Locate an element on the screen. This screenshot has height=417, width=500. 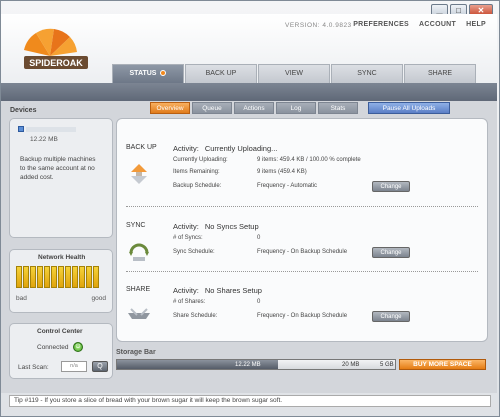
spideroak-logo: SPIDEROAK is located at coordinates (56, 48).